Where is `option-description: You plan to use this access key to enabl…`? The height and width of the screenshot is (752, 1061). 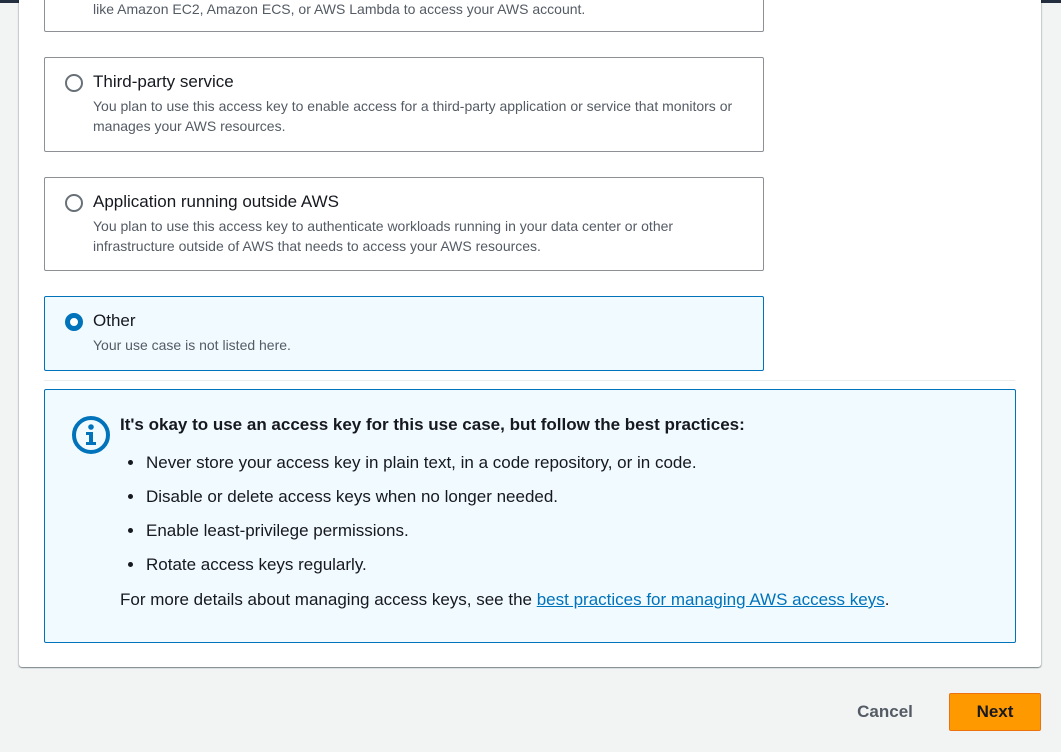 option-description: You plan to use this access key to enabl… is located at coordinates (413, 116).